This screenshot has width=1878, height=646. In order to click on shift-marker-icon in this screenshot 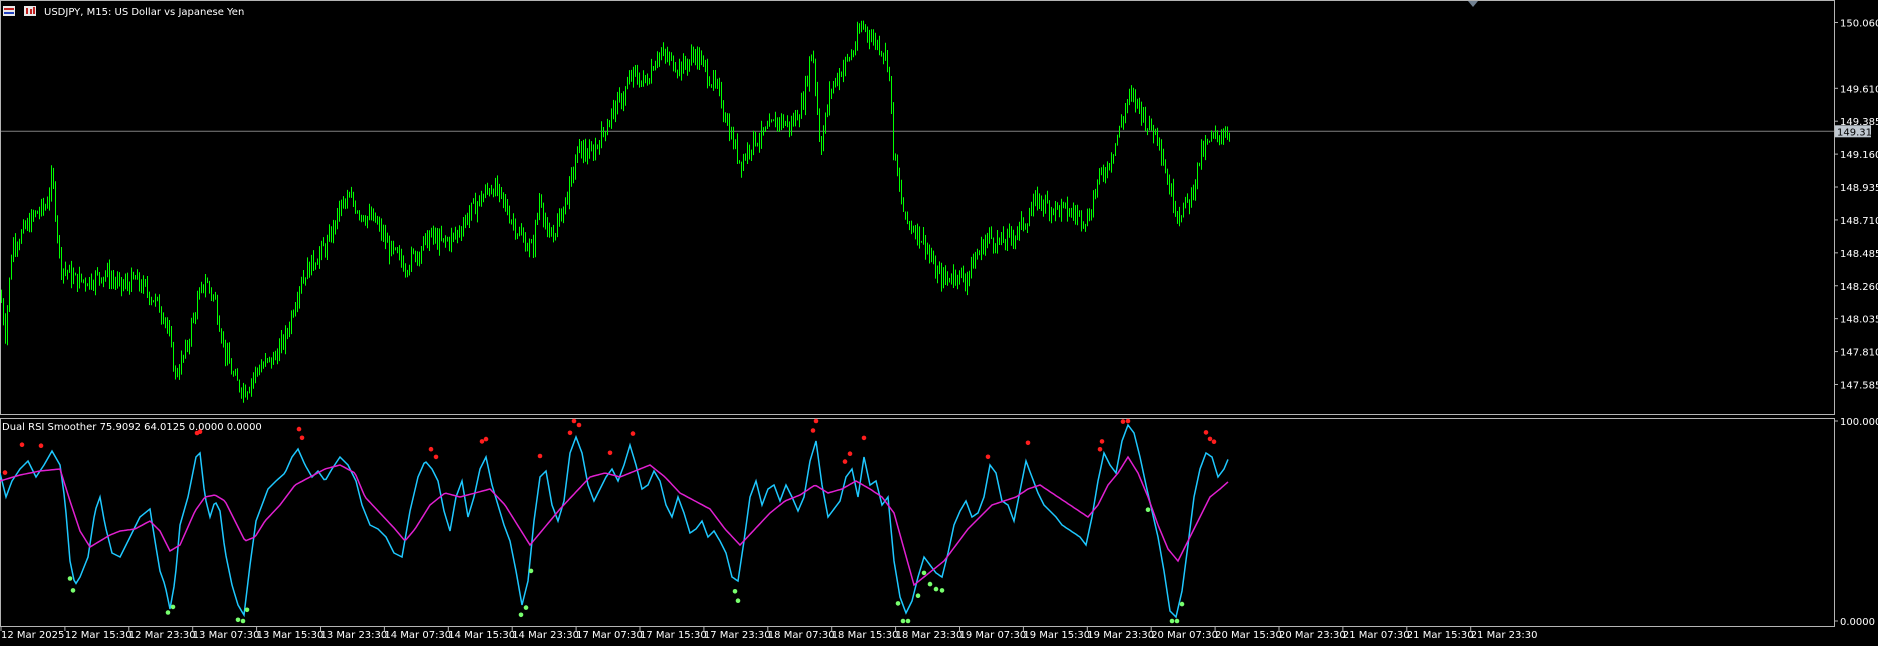, I will do `click(1473, 4)`.